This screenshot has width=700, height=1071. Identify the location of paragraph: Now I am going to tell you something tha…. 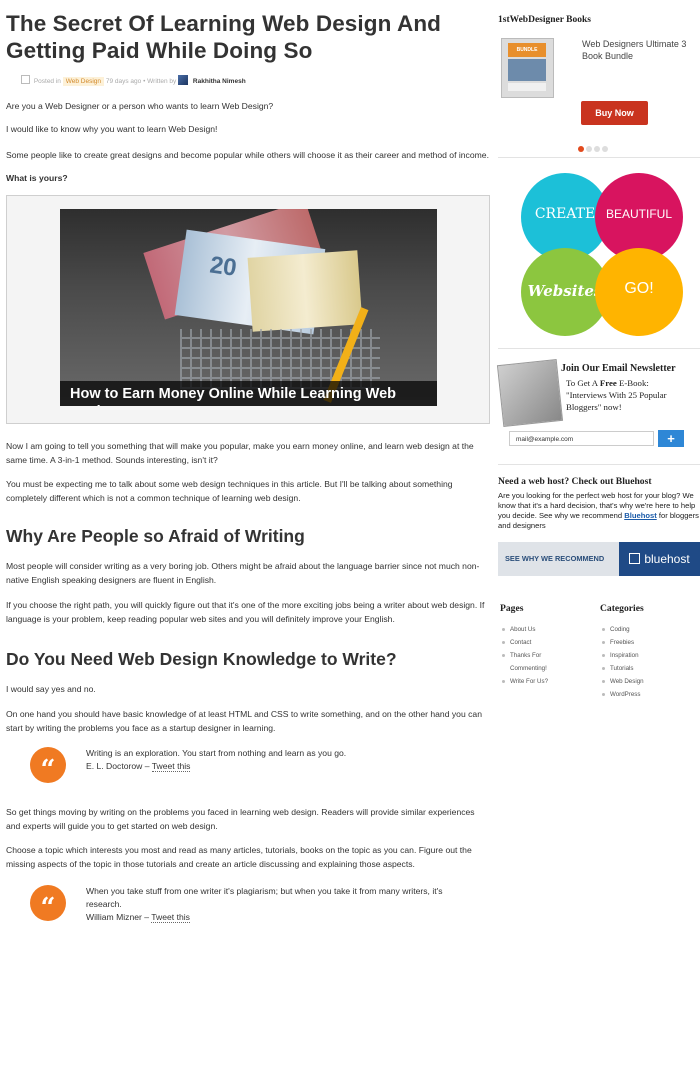
(240, 453).